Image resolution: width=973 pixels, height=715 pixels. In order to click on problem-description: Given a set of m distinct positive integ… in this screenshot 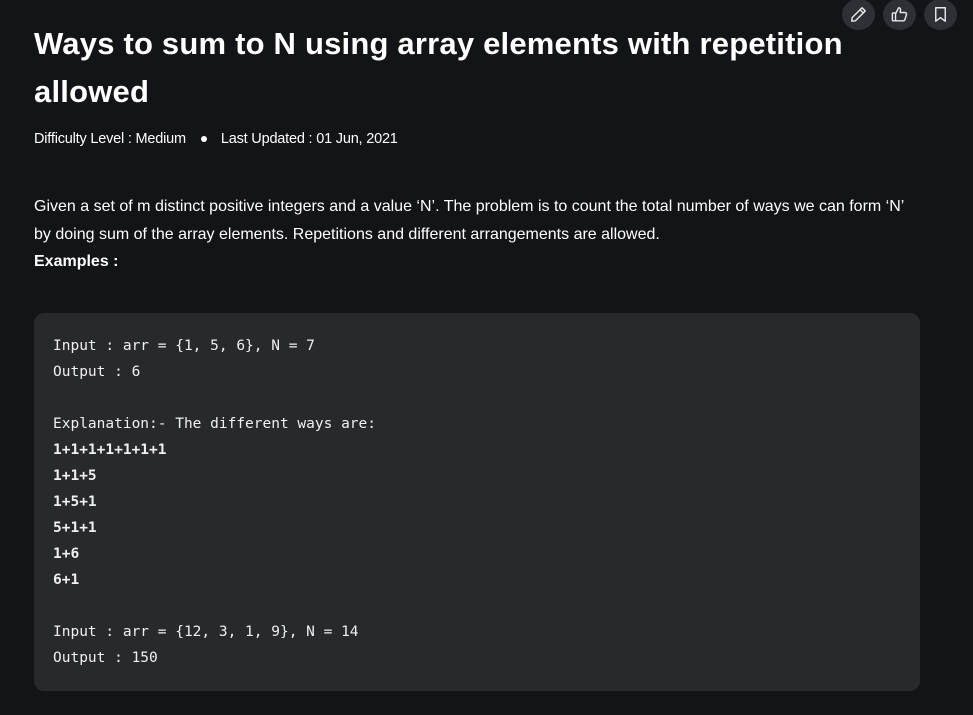, I will do `click(469, 220)`.